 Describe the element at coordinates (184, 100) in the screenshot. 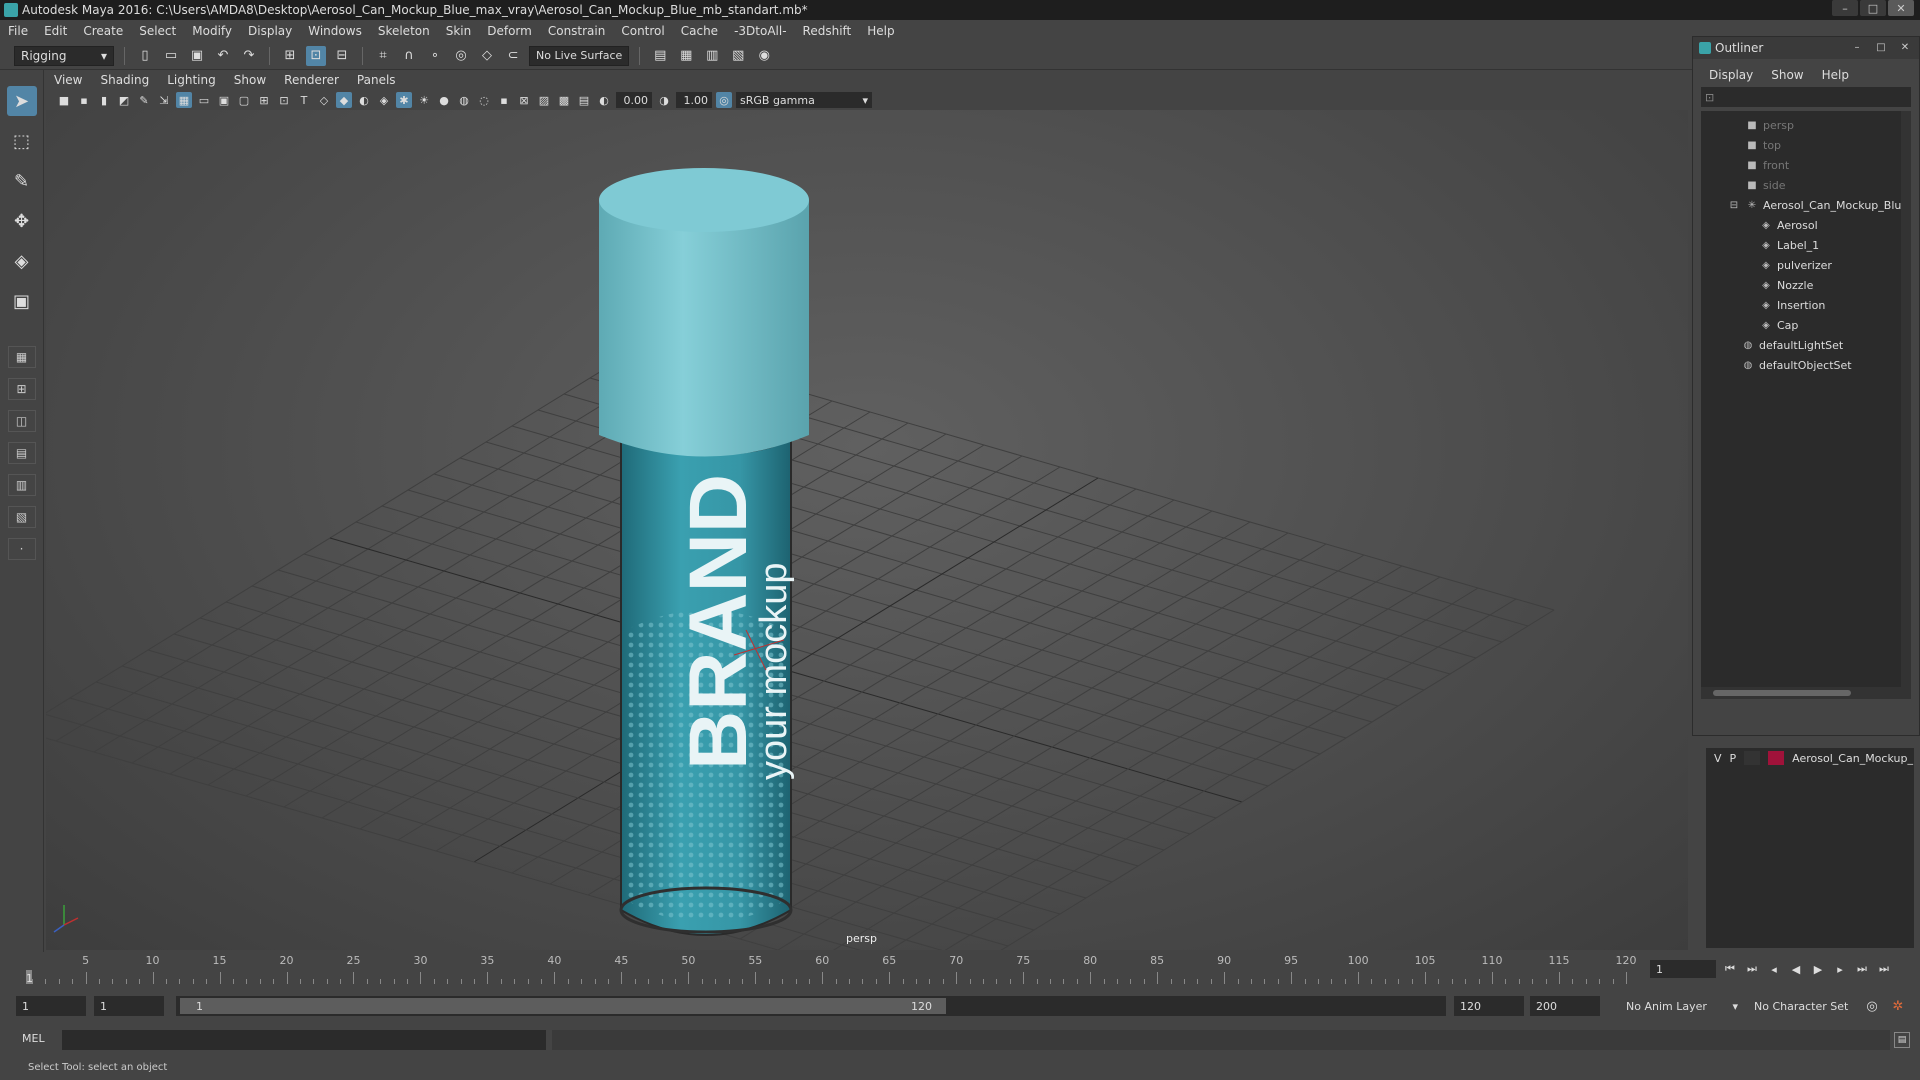

I see `grid-toggle-icon: ▦` at that location.